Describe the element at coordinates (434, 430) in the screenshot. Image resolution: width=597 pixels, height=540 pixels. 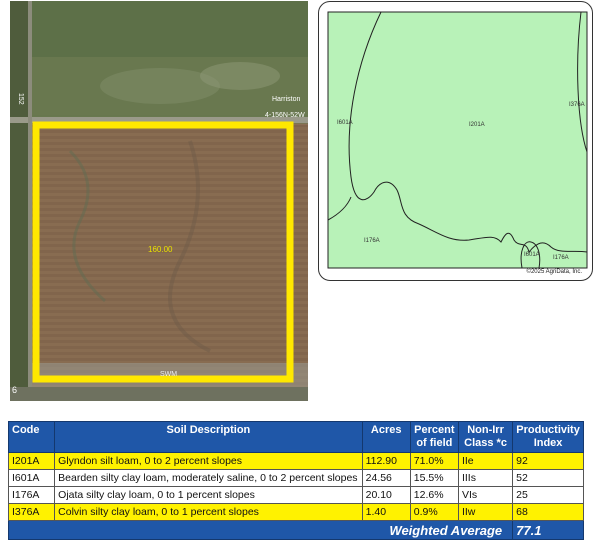
I see `header-percent-line1: Percent` at that location.